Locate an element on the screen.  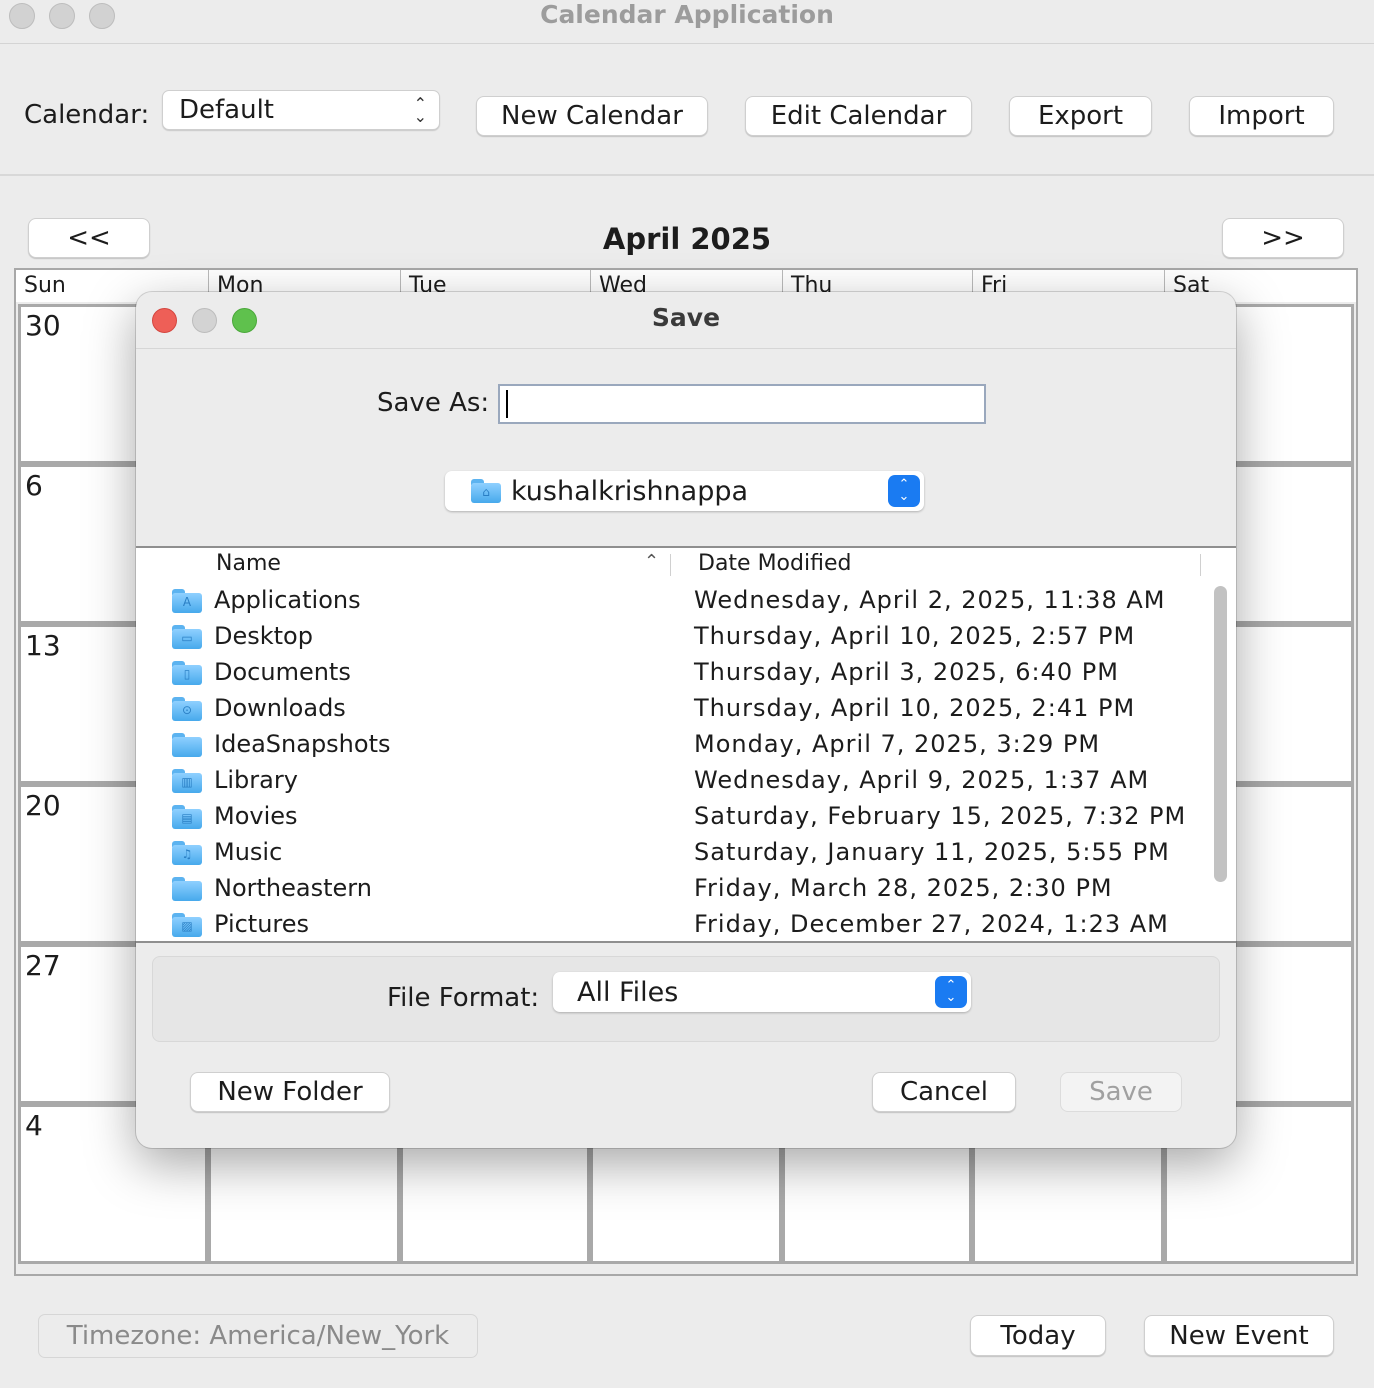
new-event-button: New Event is located at coordinates (1239, 1335).